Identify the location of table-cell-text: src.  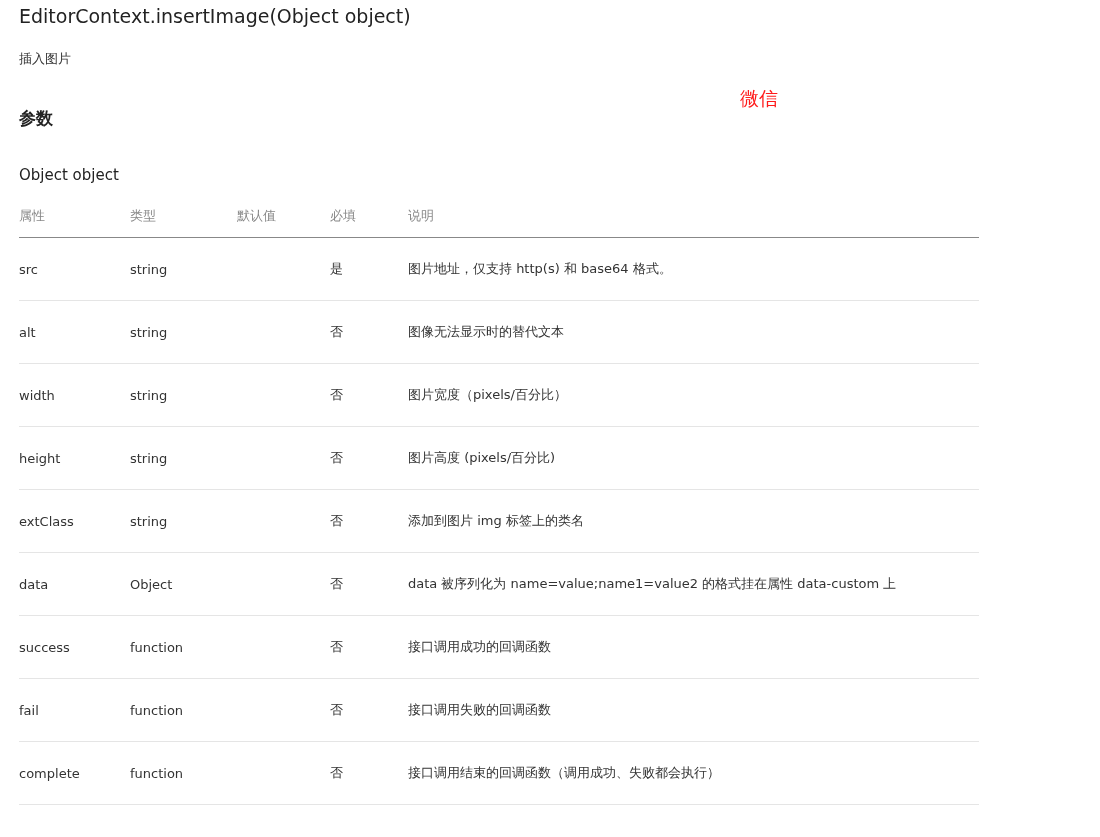
(29, 269).